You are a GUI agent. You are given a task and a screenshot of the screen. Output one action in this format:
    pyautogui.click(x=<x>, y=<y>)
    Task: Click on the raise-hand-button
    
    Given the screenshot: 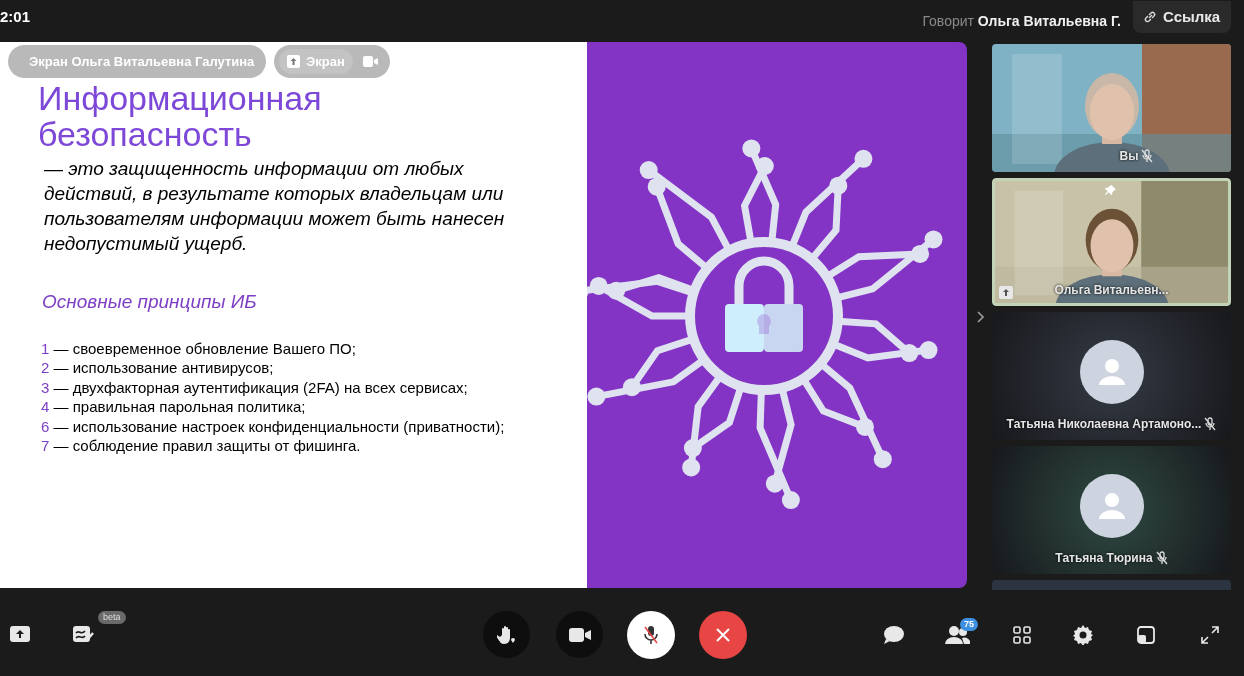 What is the action you would take?
    pyautogui.click(x=506, y=634)
    